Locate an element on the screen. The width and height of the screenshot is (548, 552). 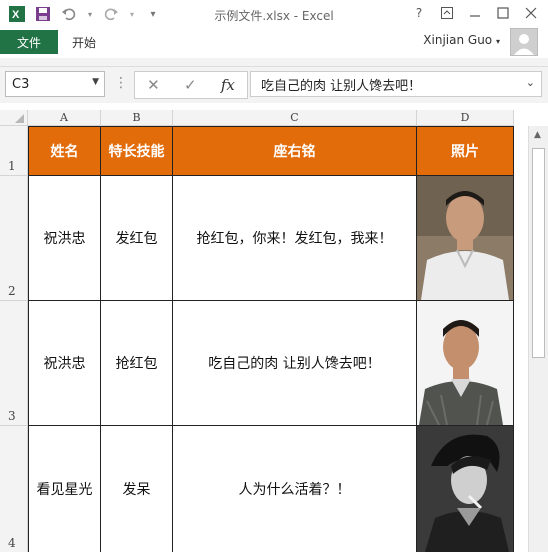
user-name: Xinjian Guo ▾ is located at coordinates (461, 40).